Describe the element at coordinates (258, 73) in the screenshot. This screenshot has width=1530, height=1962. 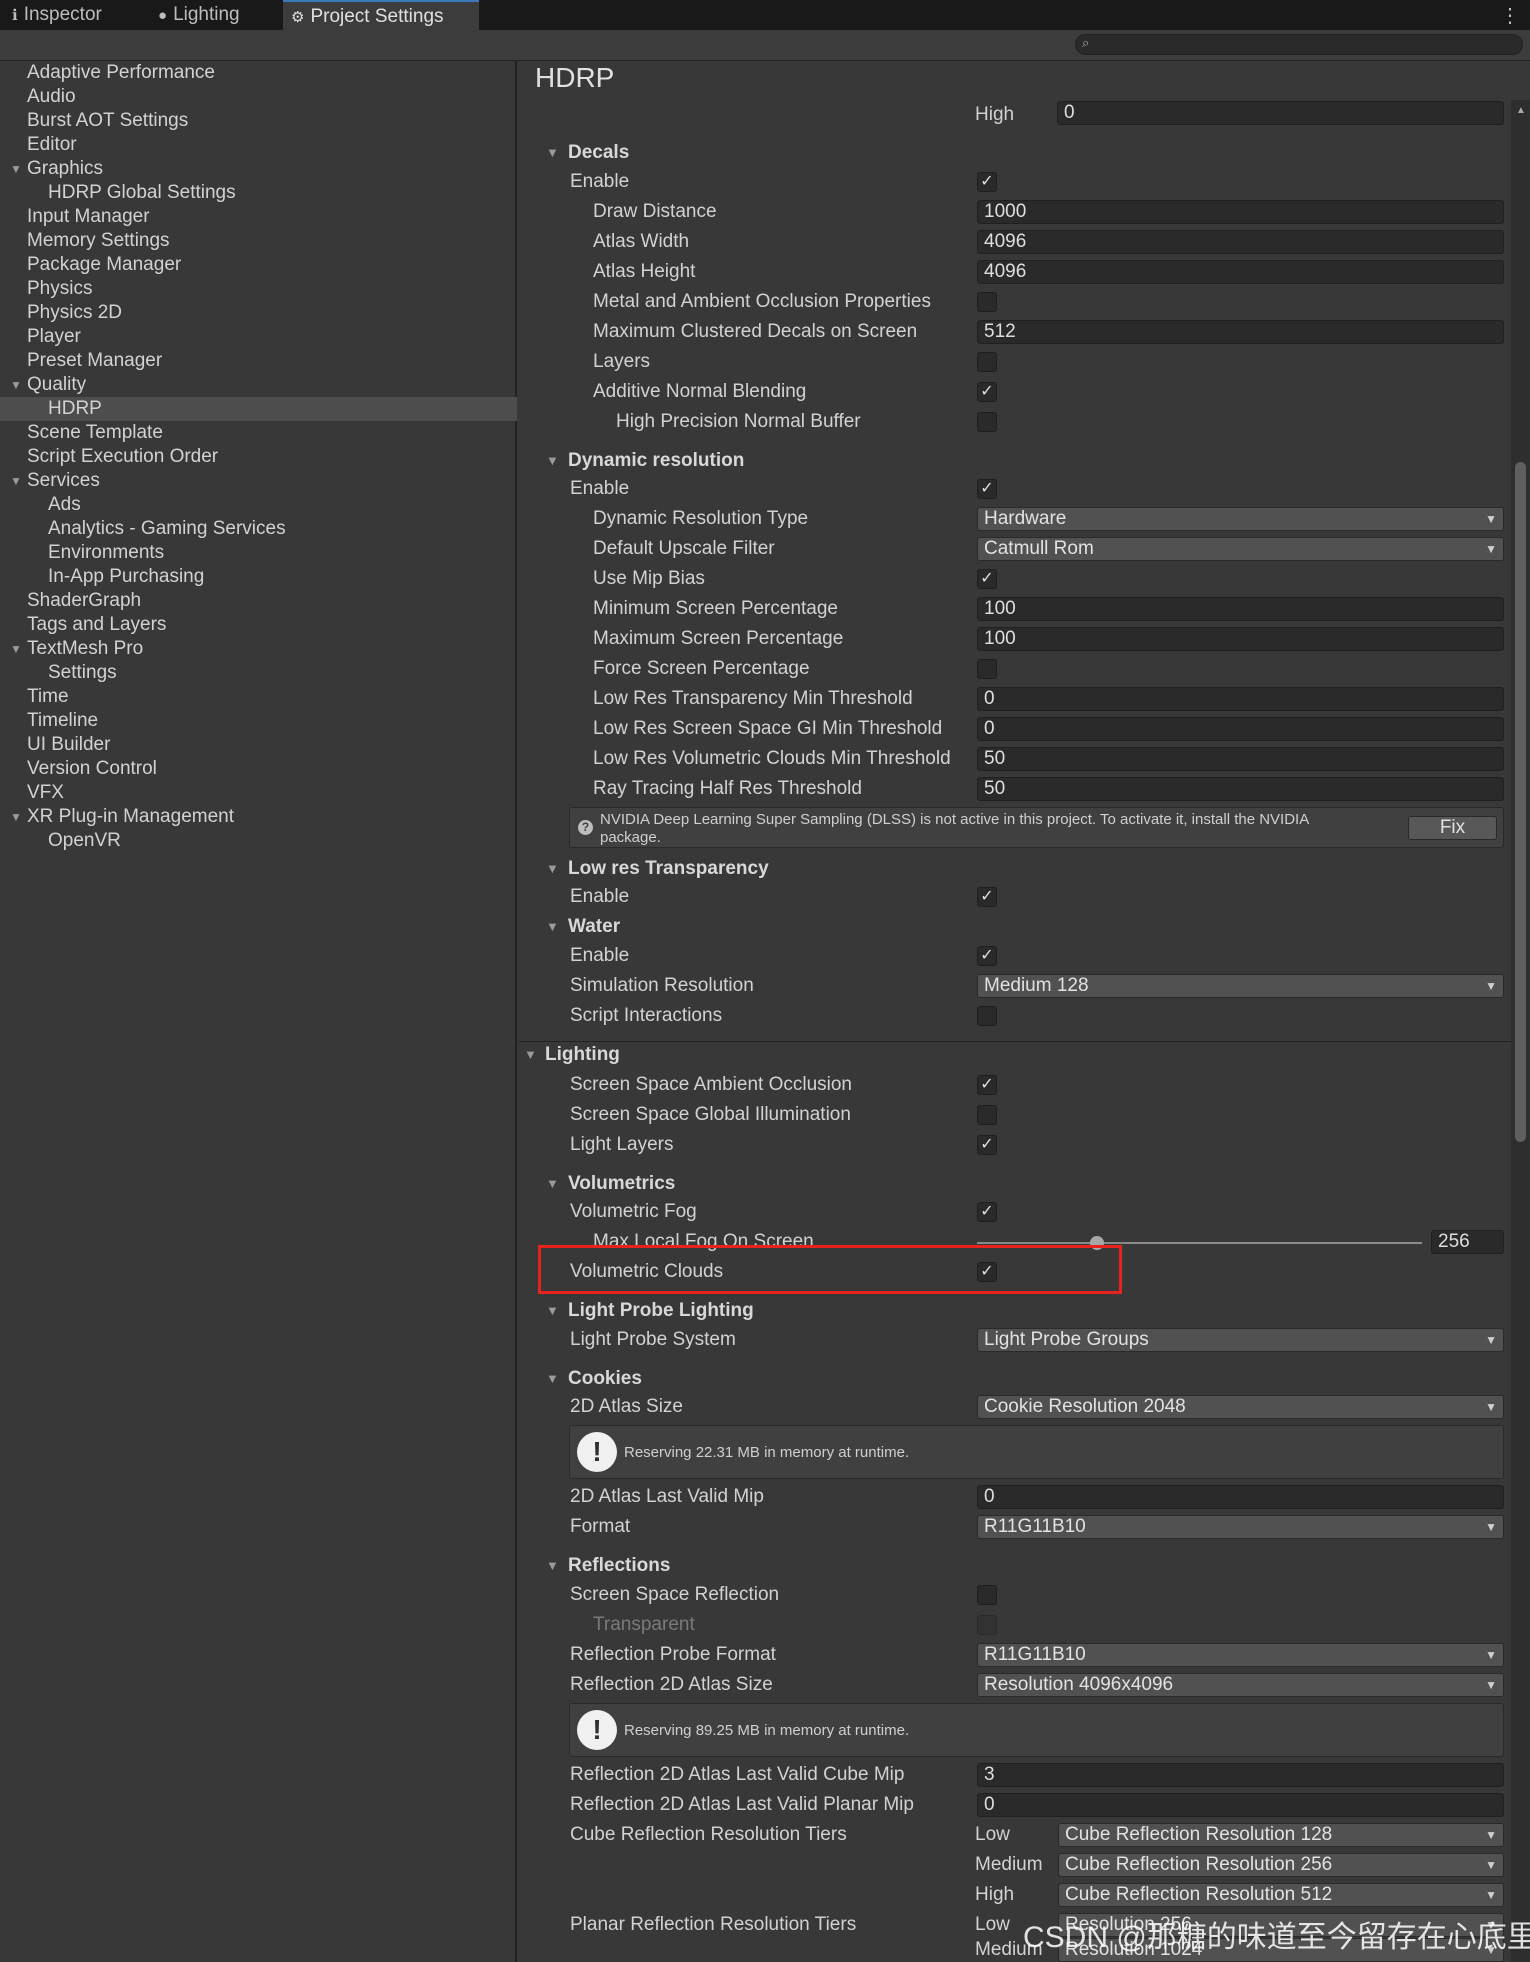
I see `sidebar-item: Adaptive Performance` at that location.